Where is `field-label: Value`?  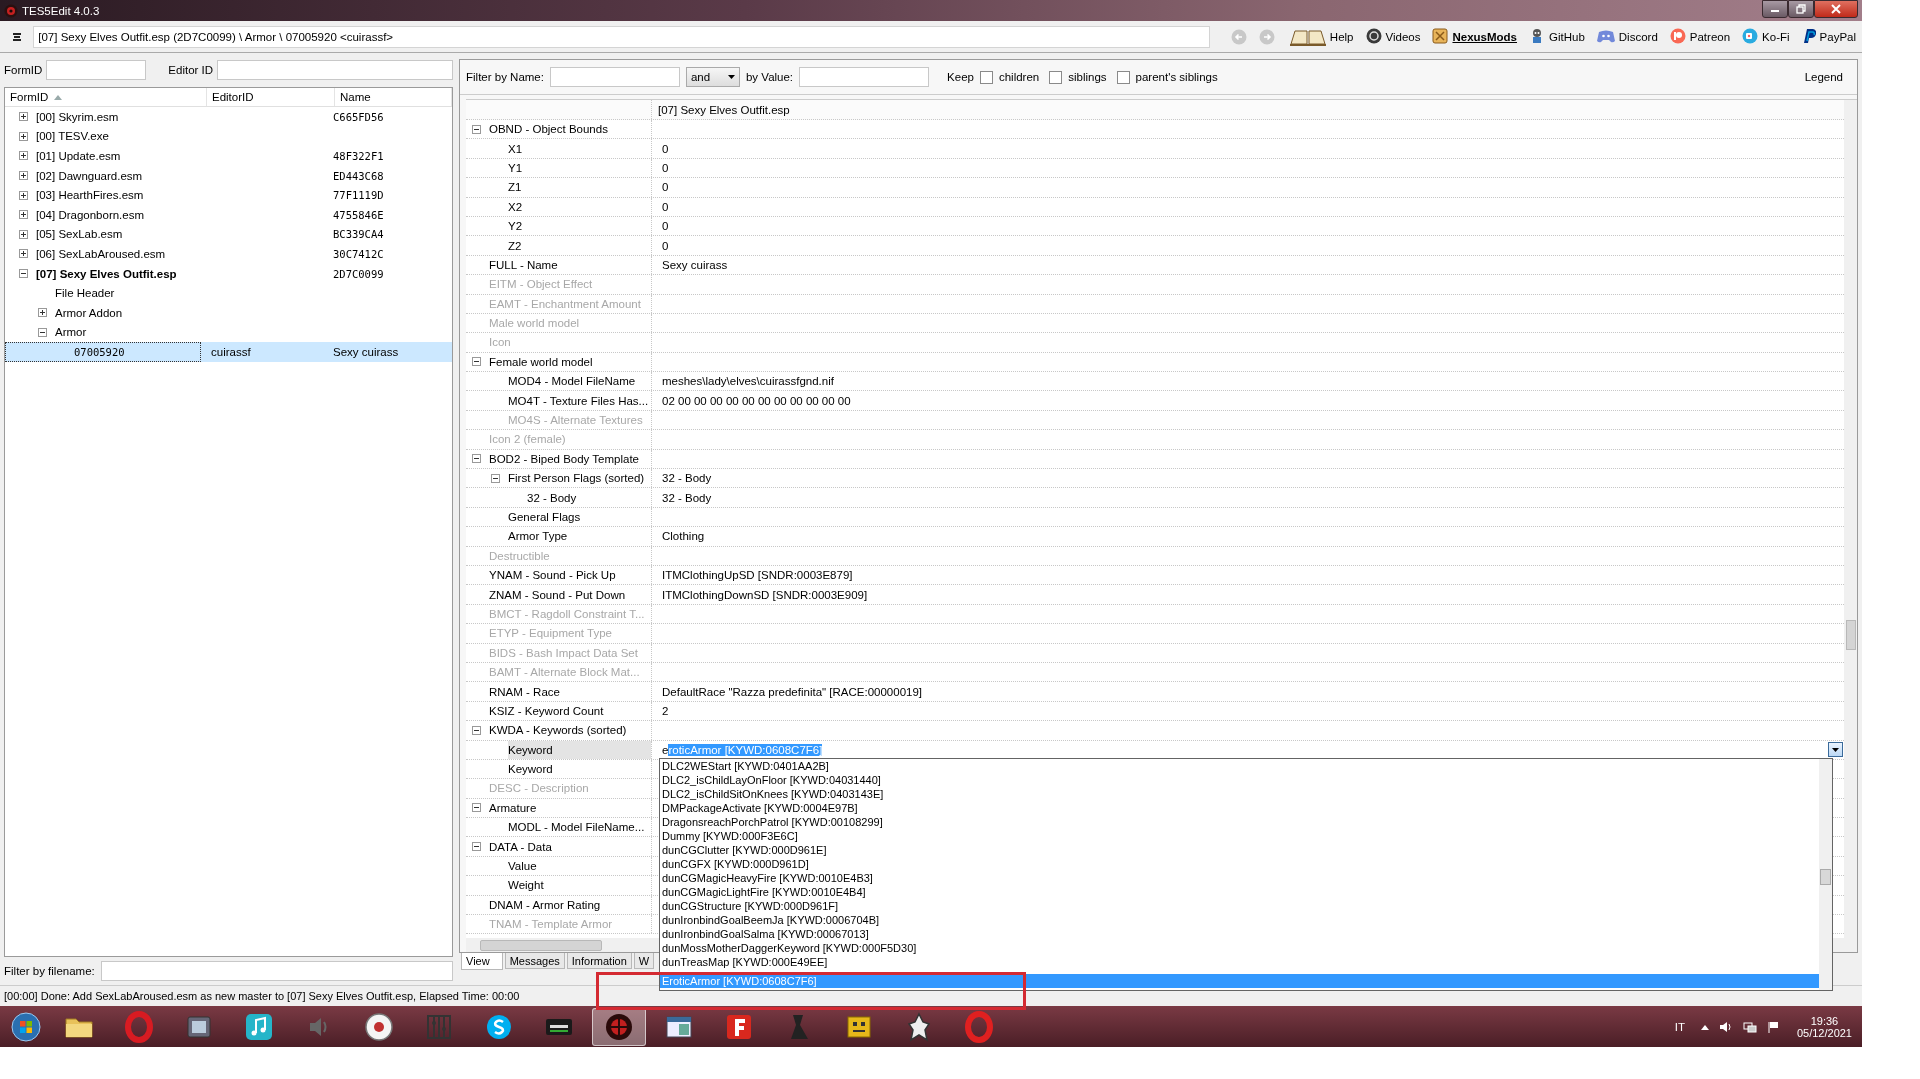 field-label: Value is located at coordinates (579, 866).